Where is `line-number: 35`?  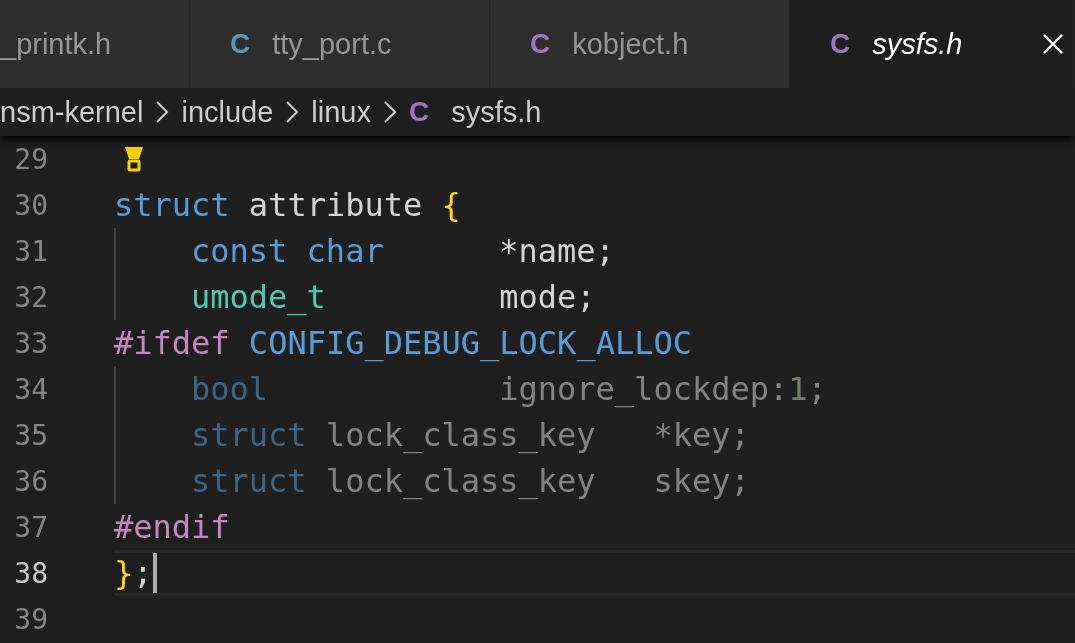 line-number: 35 is located at coordinates (30, 435).